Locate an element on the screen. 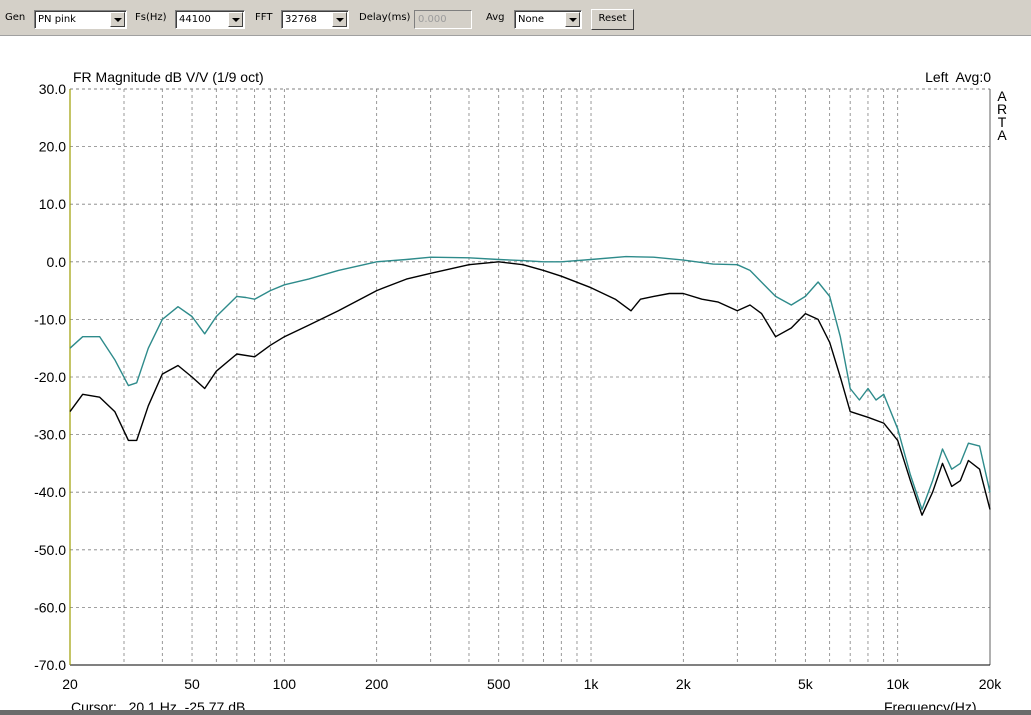 The image size is (1031, 715). x-tick-label: 200 is located at coordinates (377, 684).